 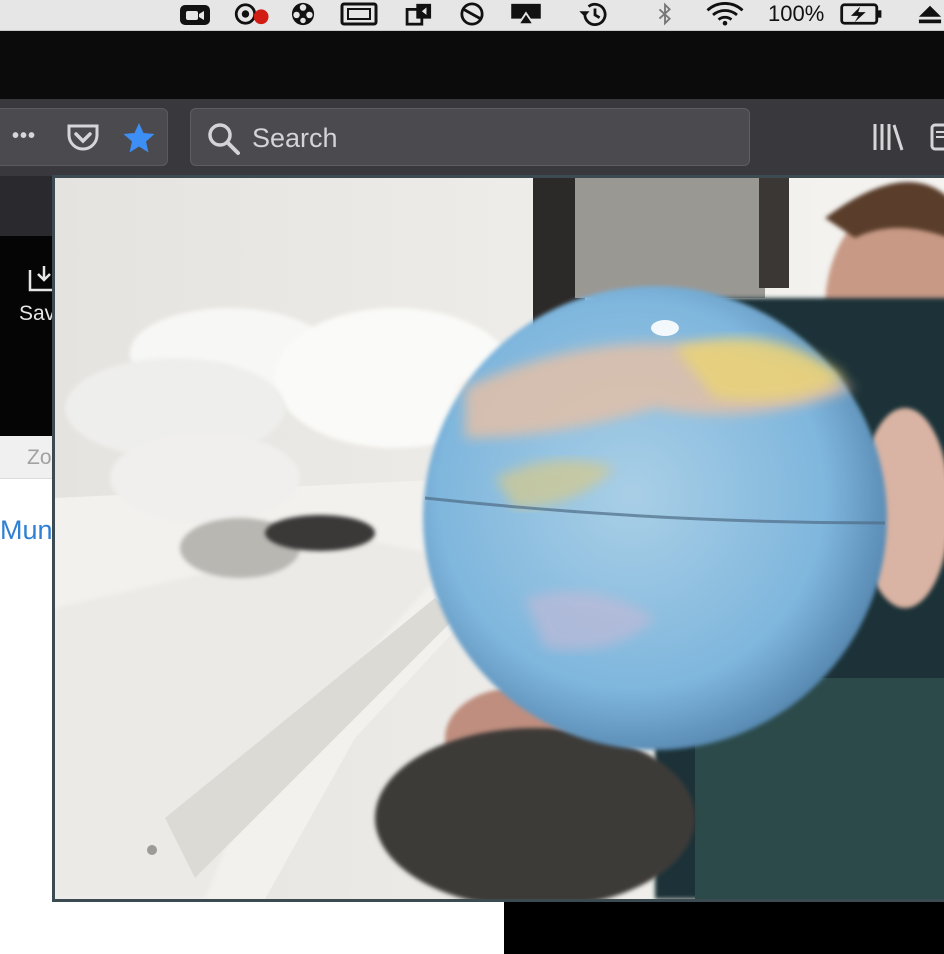 I want to click on browser-title-strip, so click(x=472, y=65).